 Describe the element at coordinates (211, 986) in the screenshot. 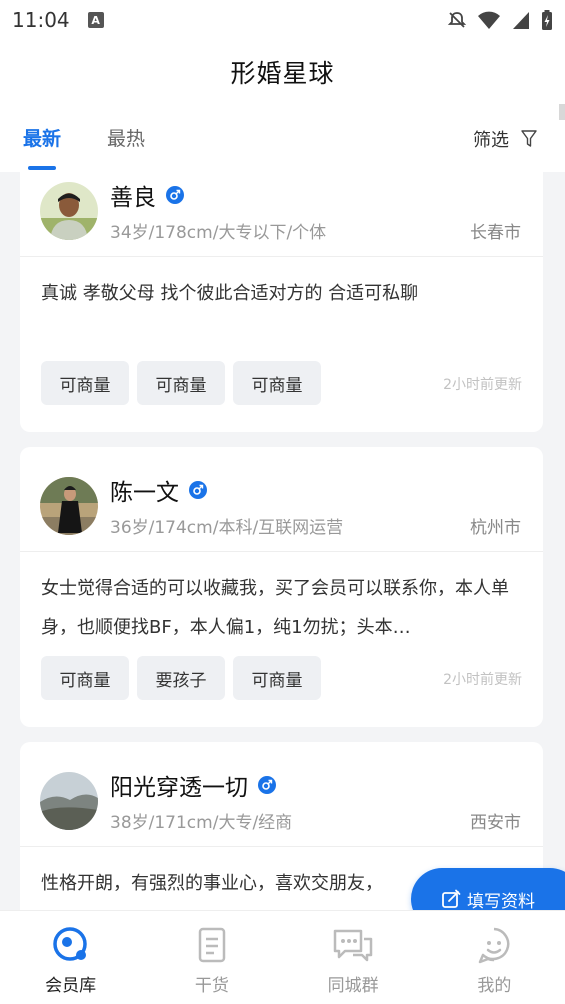

I see `nav-label: 干货` at that location.